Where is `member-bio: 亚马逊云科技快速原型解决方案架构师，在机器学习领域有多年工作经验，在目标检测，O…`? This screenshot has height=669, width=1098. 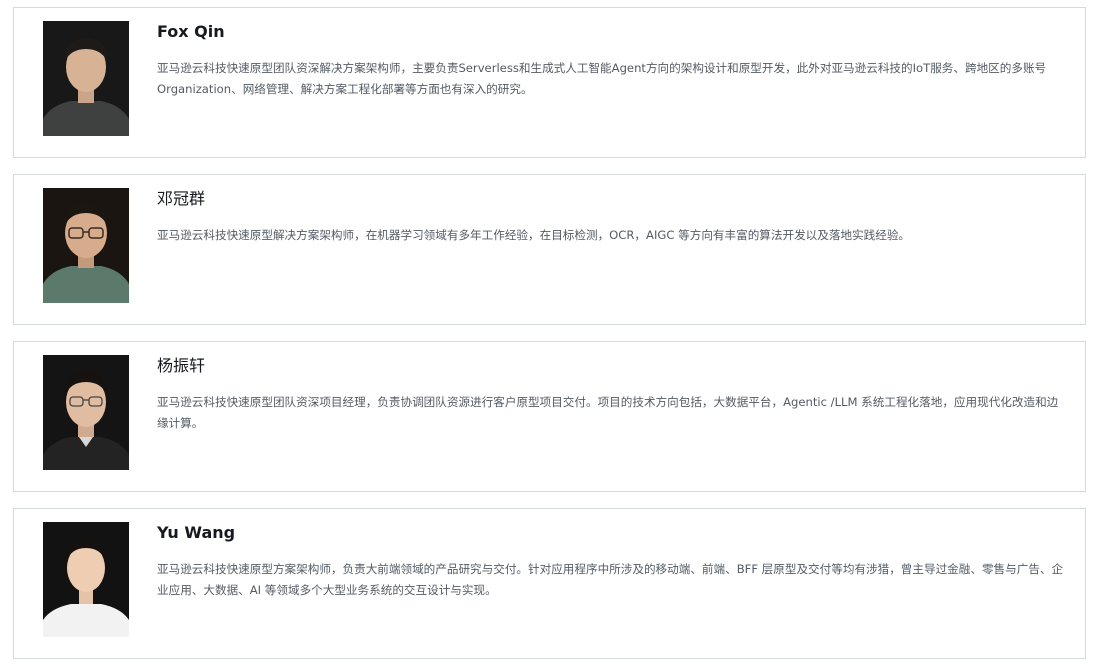
member-bio: 亚马逊云科技快速原型解决方案架构师，在机器学习领域有多年工作经验，在目标检测，O… is located at coordinates (534, 235).